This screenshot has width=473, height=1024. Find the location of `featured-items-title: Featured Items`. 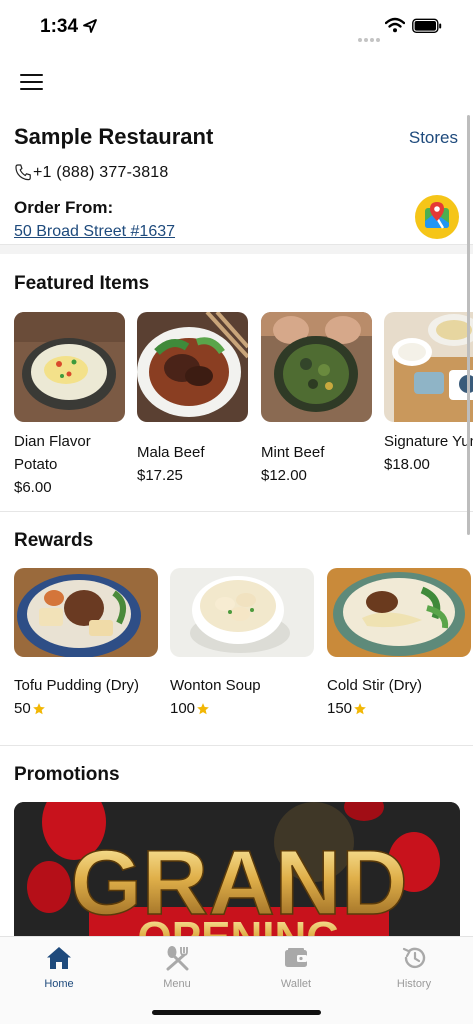

featured-items-title: Featured Items is located at coordinates (82, 283).